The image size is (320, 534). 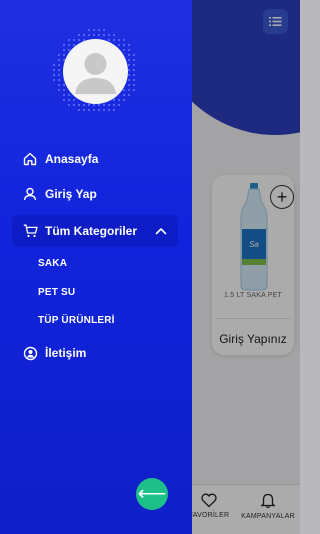 I want to click on menu-item-contact-label: İletişim, so click(x=66, y=353).